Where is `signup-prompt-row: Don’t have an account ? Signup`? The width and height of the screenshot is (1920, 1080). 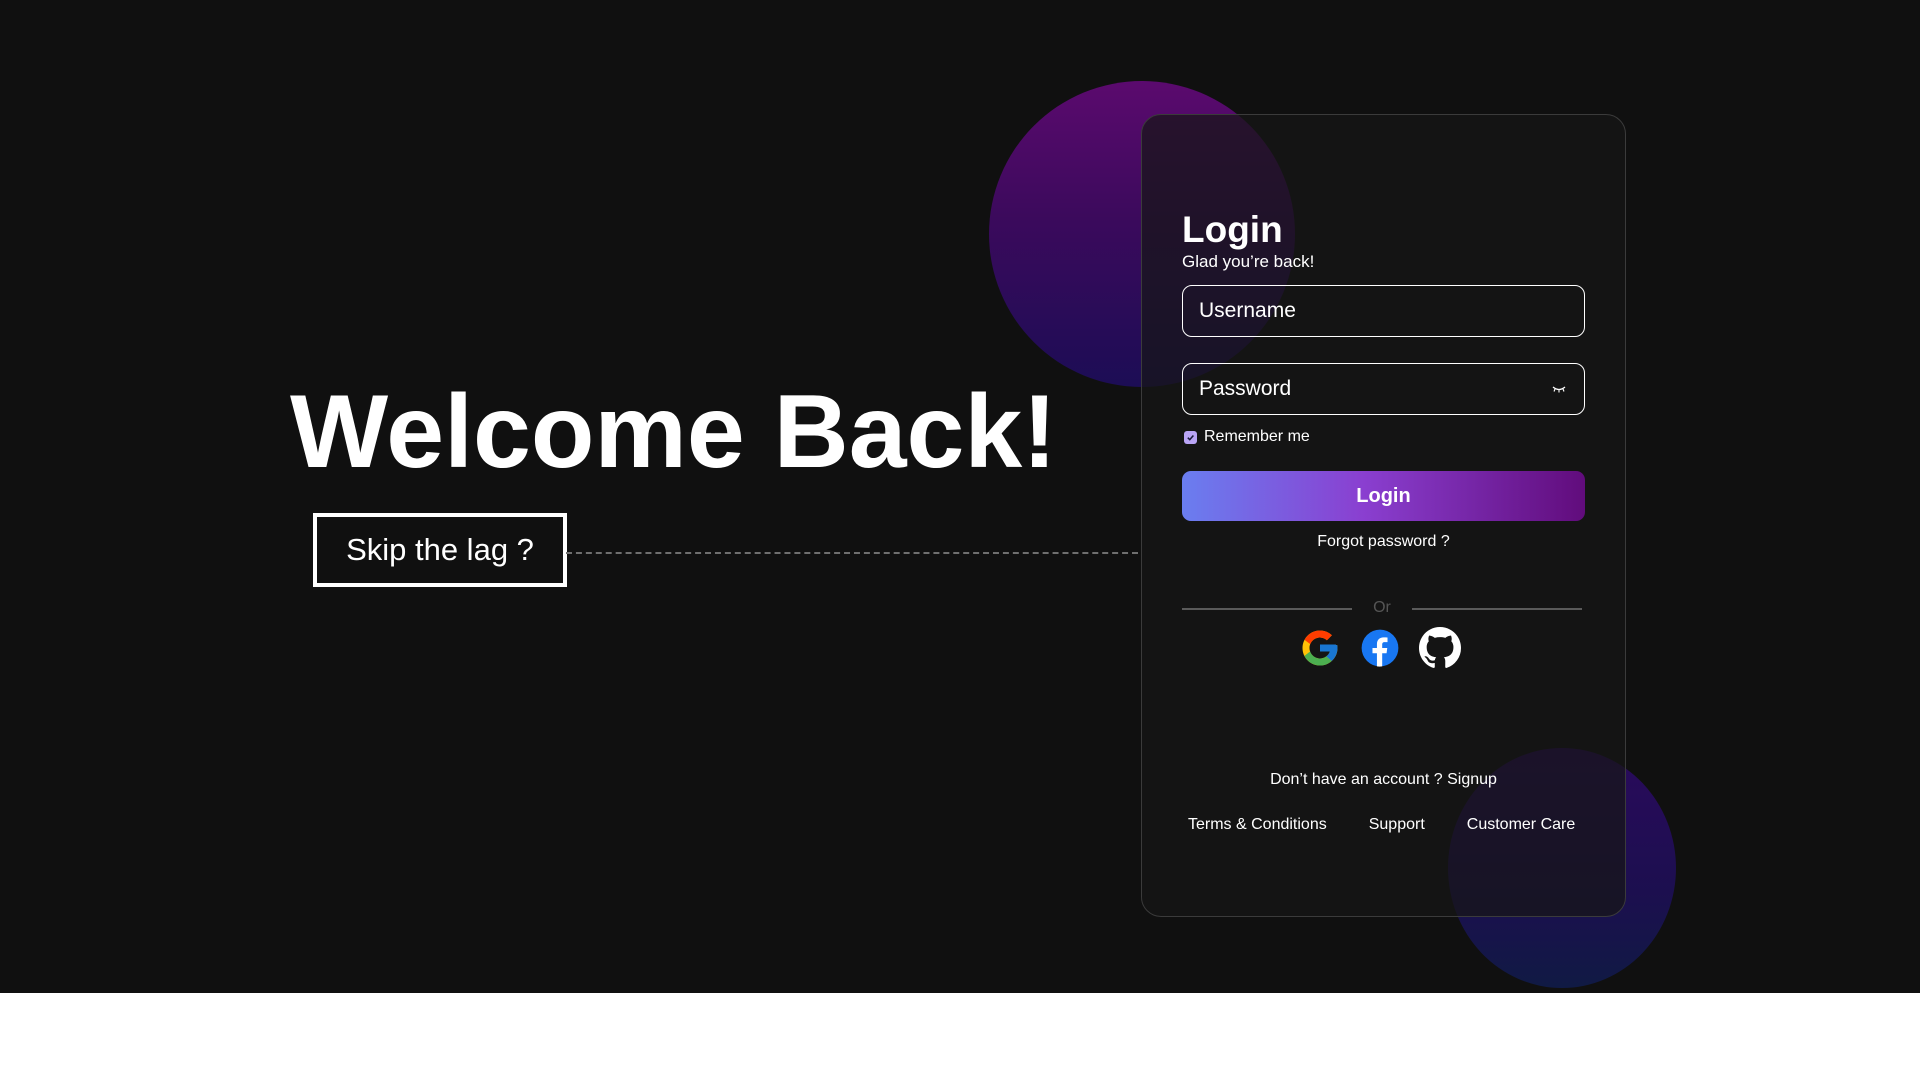 signup-prompt-row: Don’t have an account ? Signup is located at coordinates (1383, 780).